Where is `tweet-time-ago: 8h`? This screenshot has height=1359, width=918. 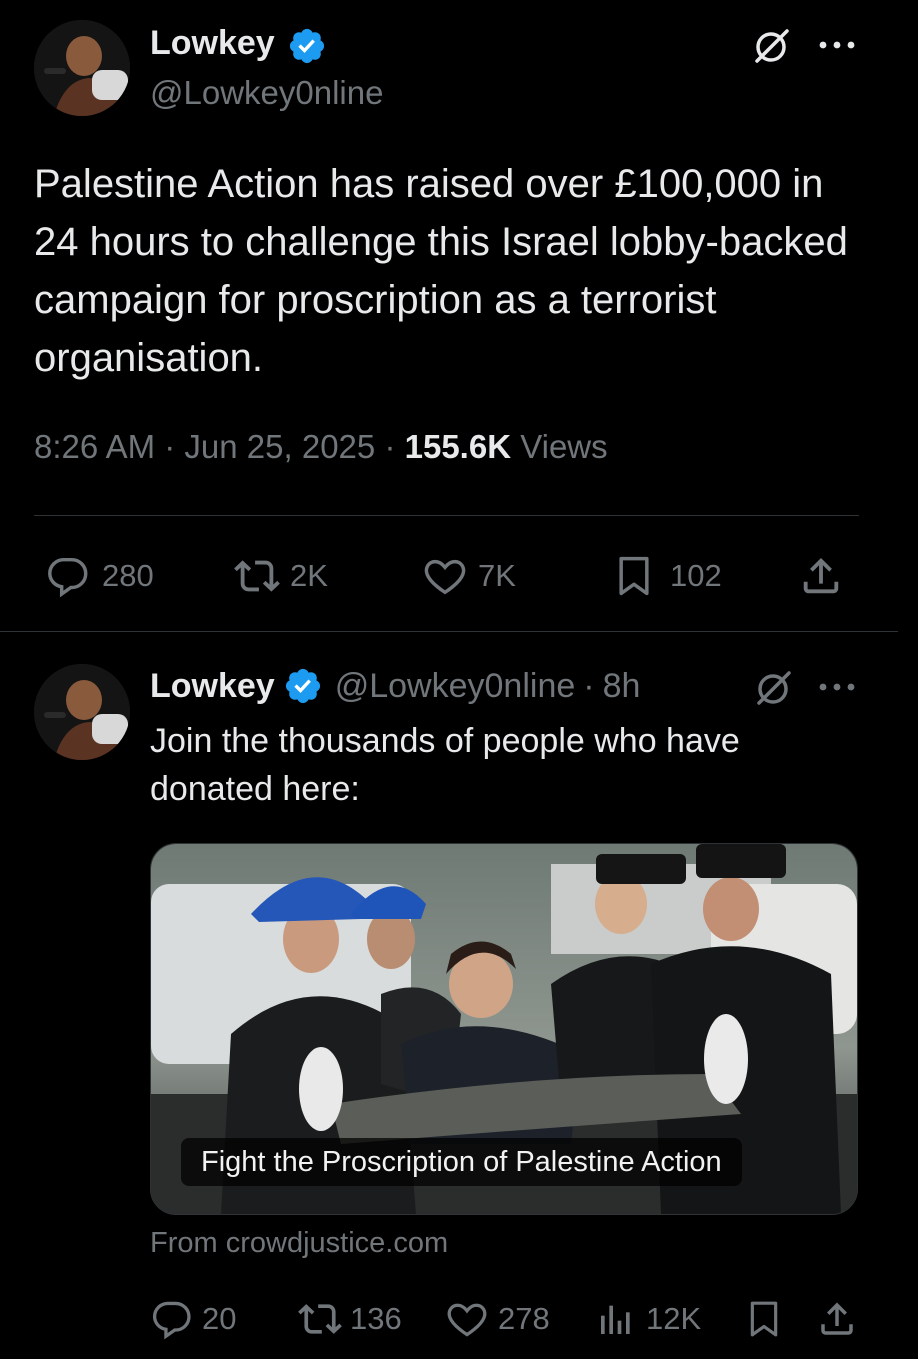
tweet-time-ago: 8h is located at coordinates (622, 686).